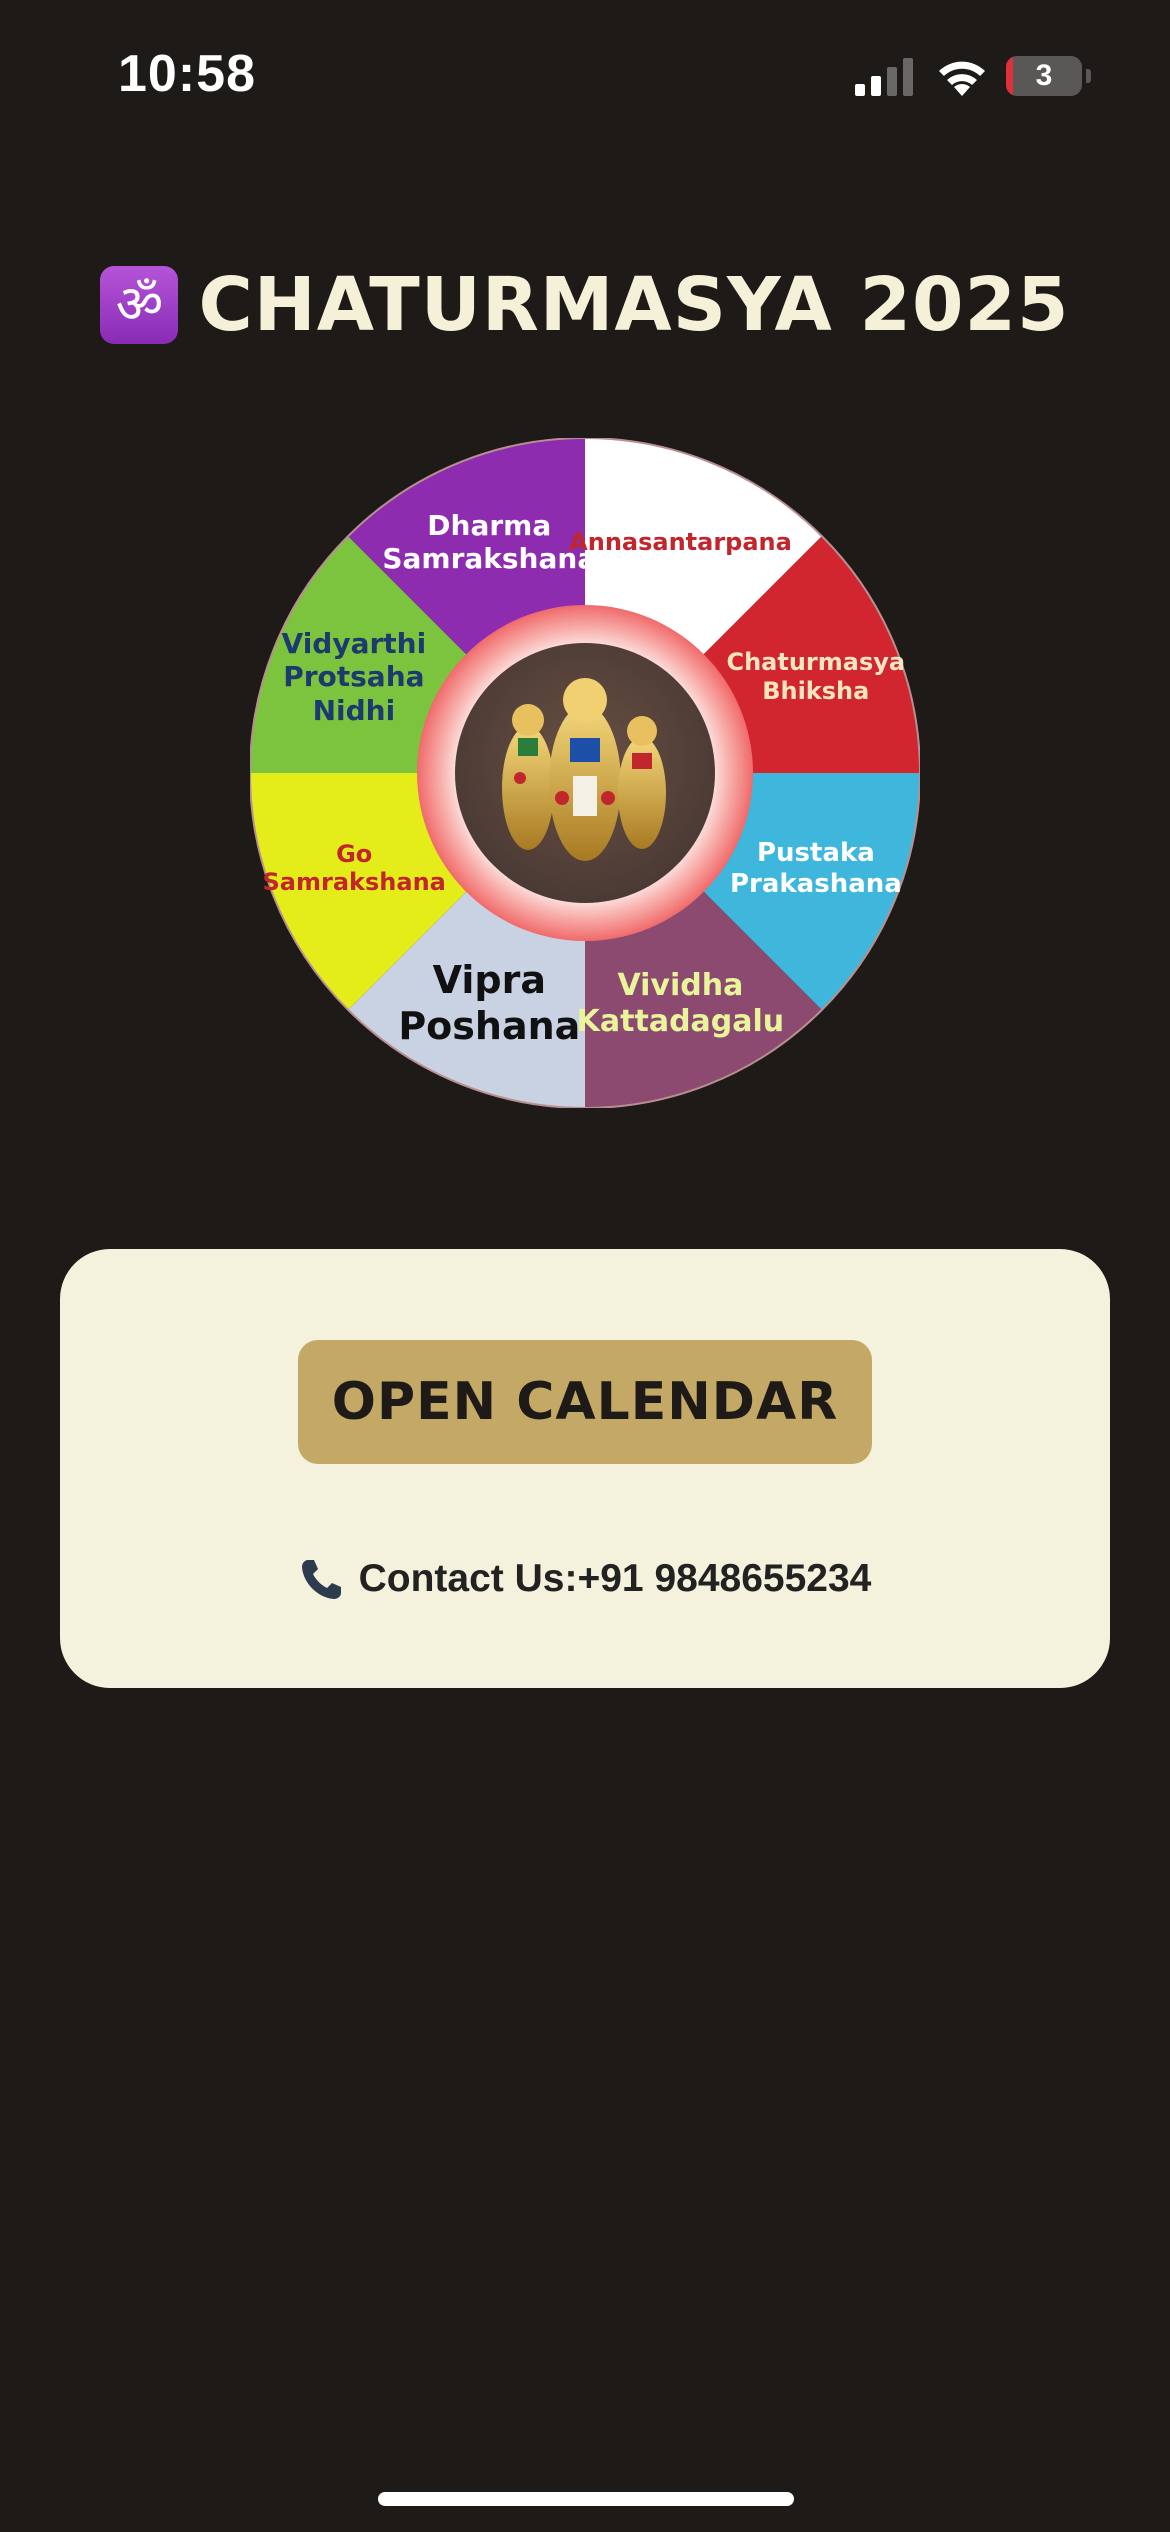 This screenshot has height=2532, width=1170. Describe the element at coordinates (139, 305) in the screenshot. I see `om-icon: ॐ` at that location.